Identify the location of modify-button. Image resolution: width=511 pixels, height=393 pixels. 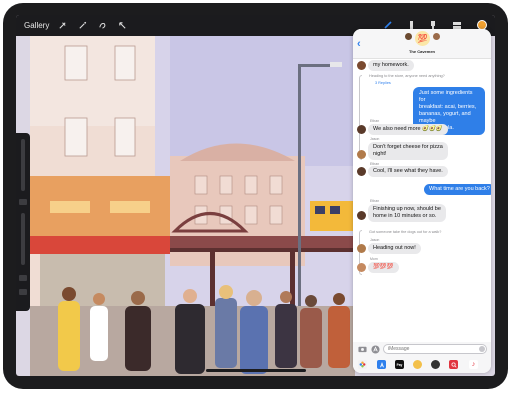
(23, 202).